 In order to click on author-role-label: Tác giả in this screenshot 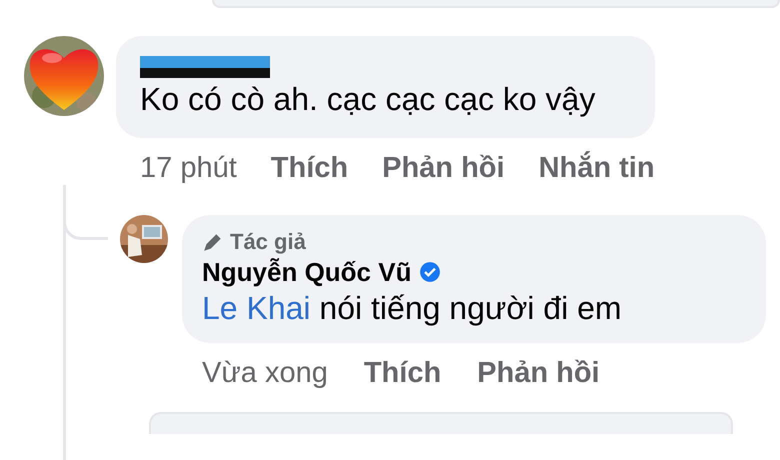, I will do `click(472, 242)`.